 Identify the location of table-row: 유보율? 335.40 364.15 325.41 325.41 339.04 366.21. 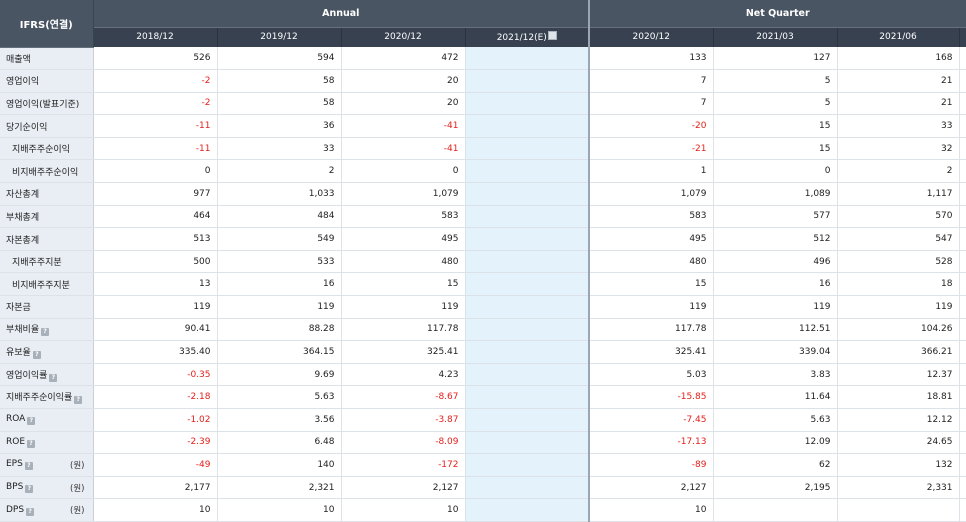
(483, 352).